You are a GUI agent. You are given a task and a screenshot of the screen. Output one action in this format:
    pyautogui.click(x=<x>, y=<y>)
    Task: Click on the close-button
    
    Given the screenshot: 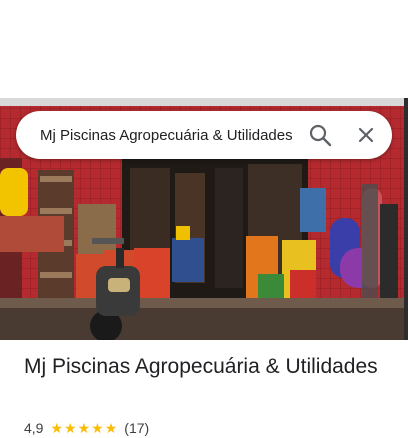 What is the action you would take?
    pyautogui.click(x=366, y=135)
    